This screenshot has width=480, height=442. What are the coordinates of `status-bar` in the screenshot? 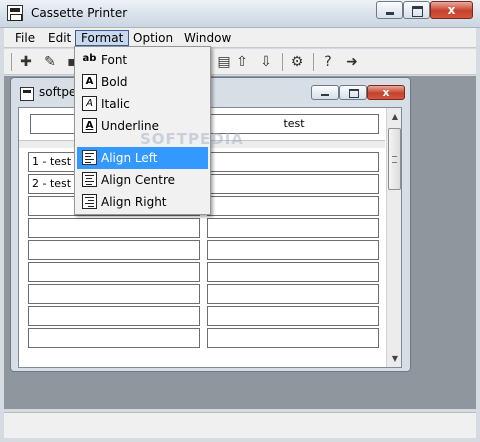 It's located at (240, 425).